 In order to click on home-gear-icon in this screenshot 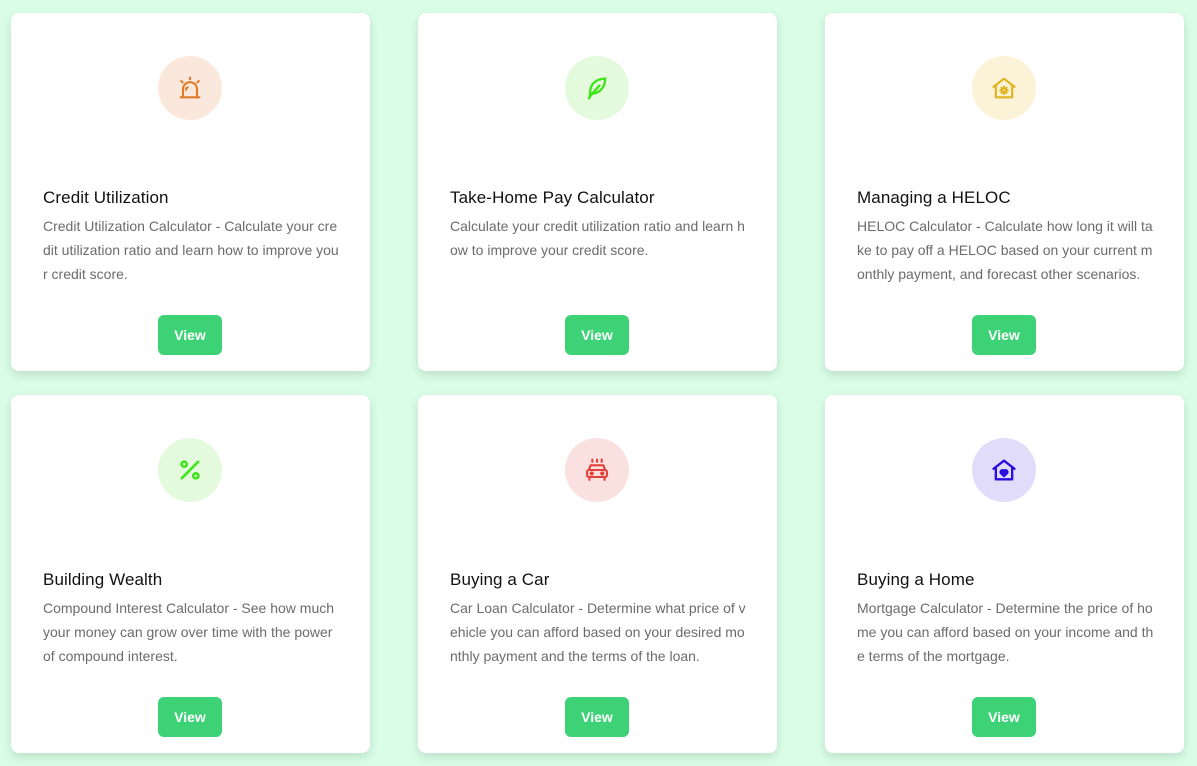, I will do `click(1004, 88)`.